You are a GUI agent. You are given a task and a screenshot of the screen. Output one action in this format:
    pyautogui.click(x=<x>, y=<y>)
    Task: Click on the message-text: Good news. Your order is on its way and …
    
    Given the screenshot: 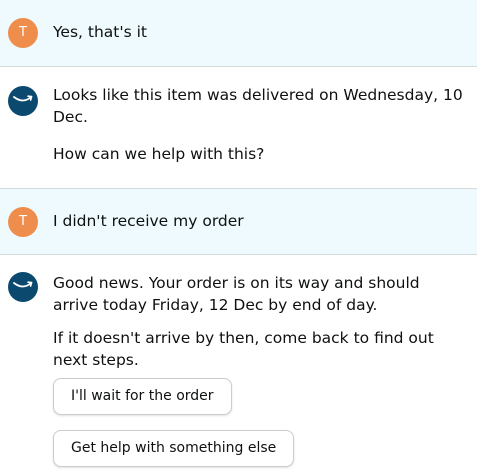 What is the action you would take?
    pyautogui.click(x=236, y=294)
    